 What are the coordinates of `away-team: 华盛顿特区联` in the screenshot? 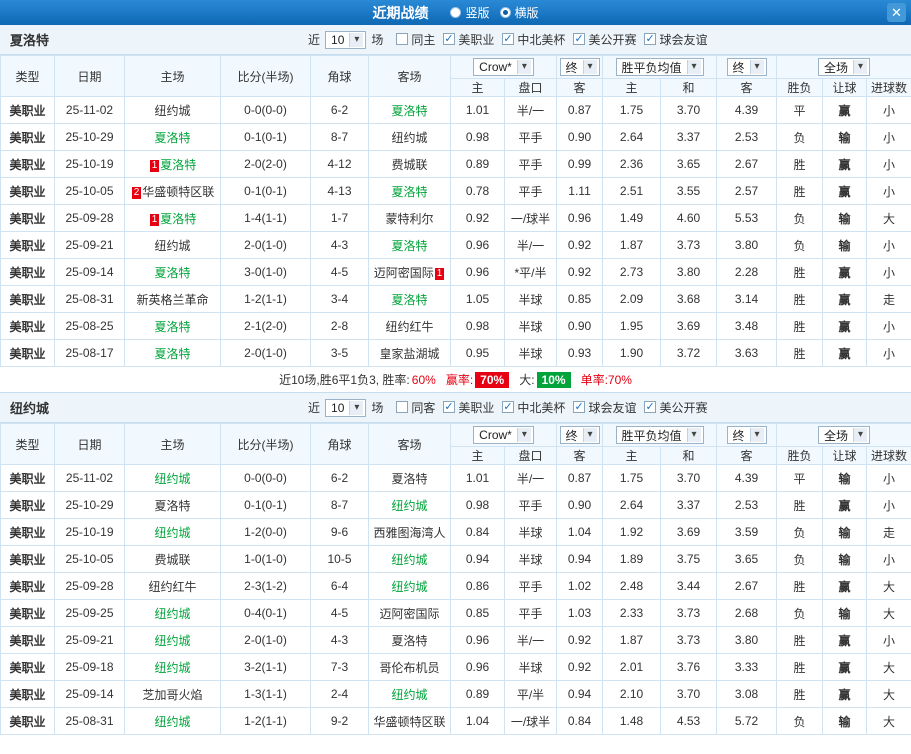 It's located at (409, 721).